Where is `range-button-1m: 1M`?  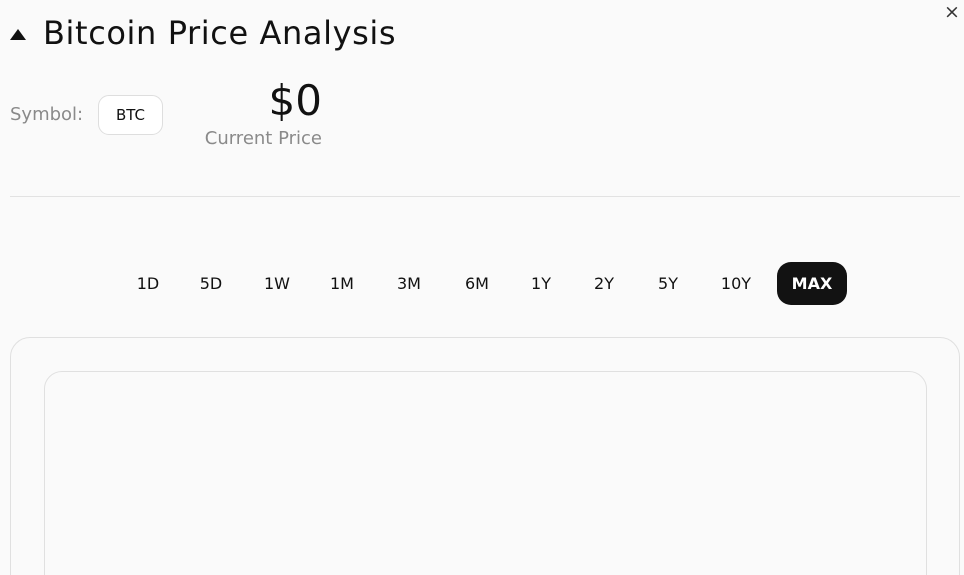
range-button-1m: 1M is located at coordinates (342, 283).